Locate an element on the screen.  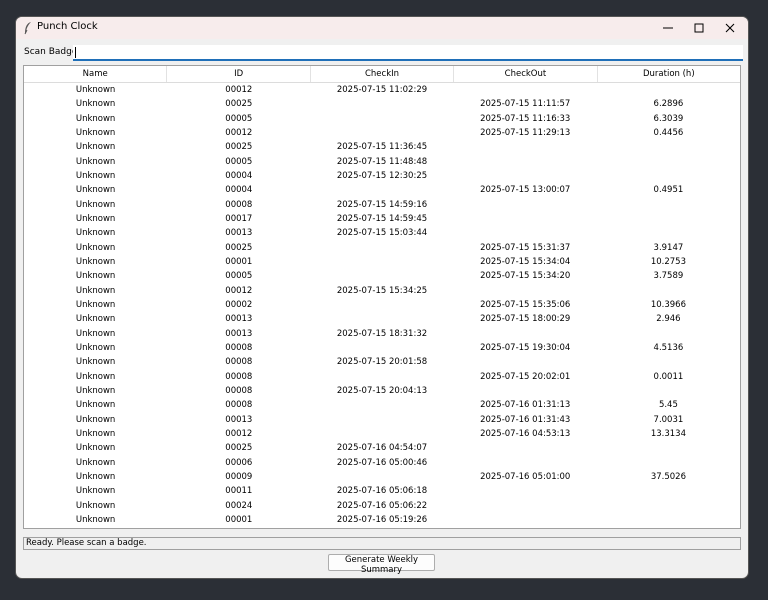
cell-checkin: 2025-07-16 05:00:46 is located at coordinates (382, 462).